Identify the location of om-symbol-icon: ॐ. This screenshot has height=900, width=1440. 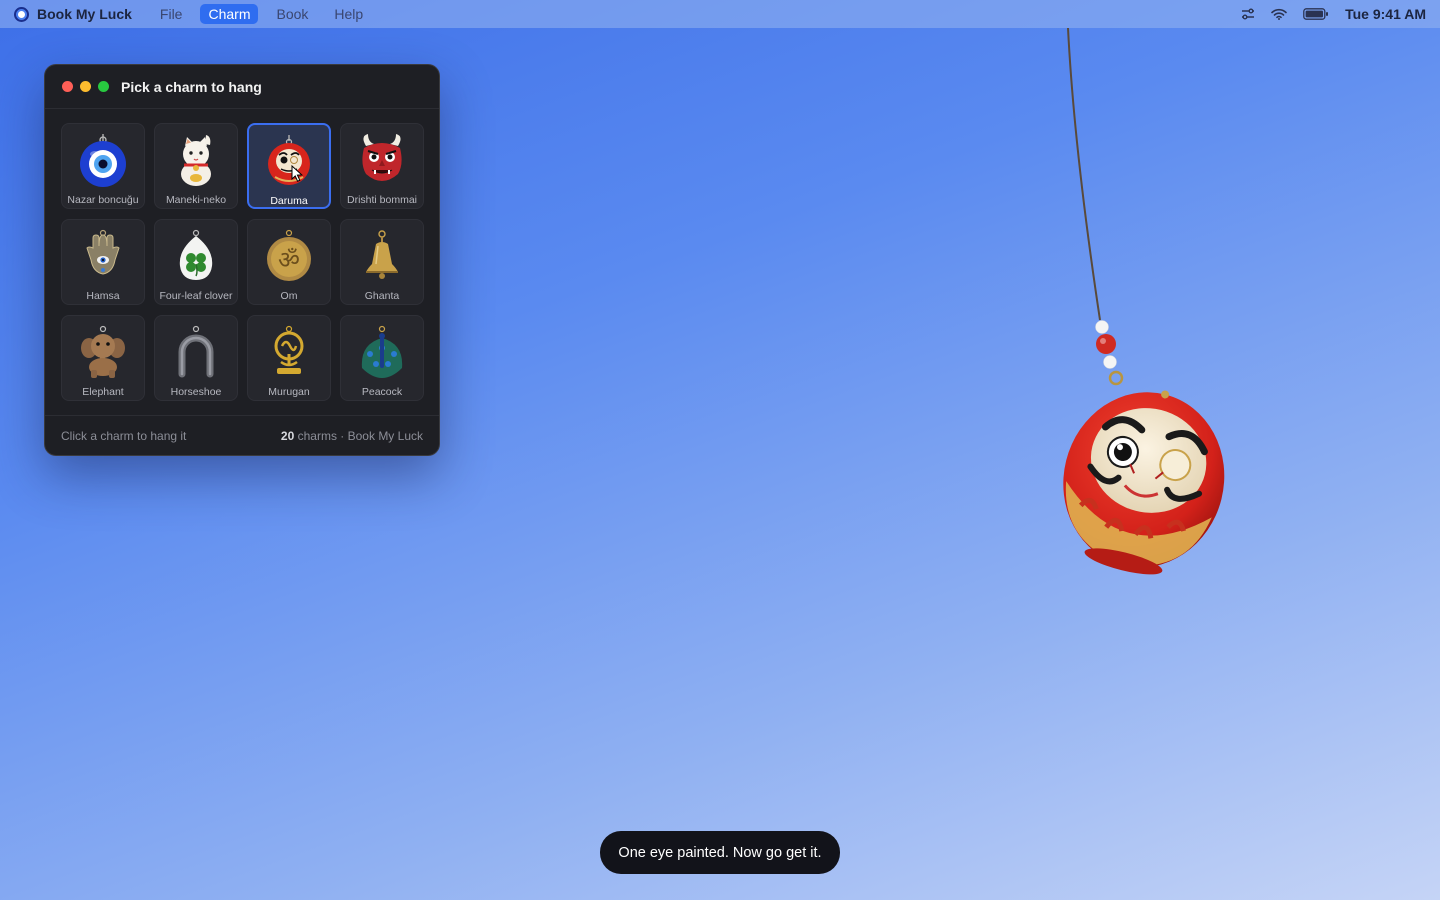
(289, 256).